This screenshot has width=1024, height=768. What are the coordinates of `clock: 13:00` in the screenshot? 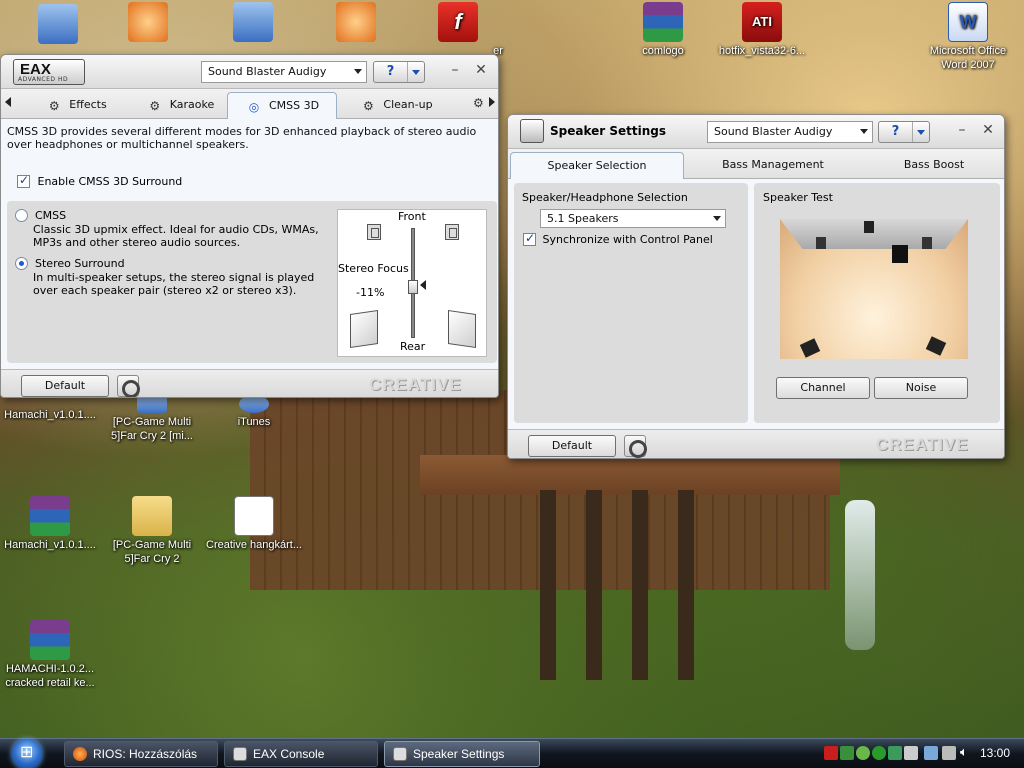 It's located at (995, 753).